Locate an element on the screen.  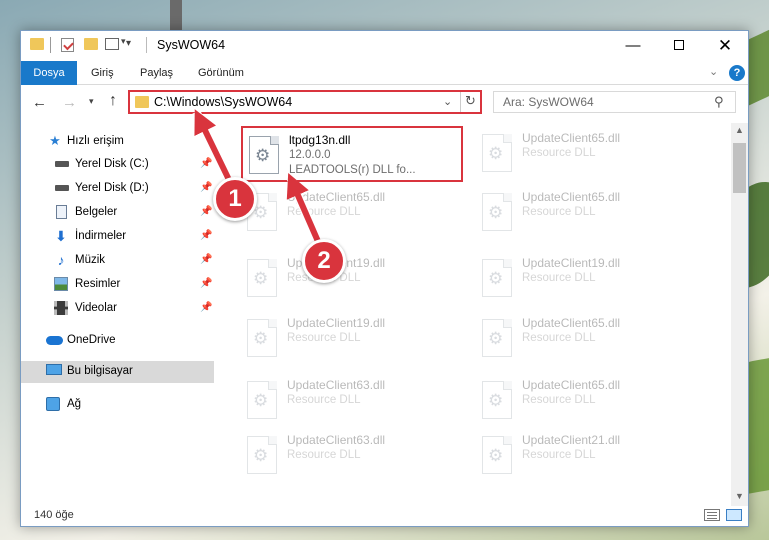
sidebar-item-network: Ağ is located at coordinates (117, 405).